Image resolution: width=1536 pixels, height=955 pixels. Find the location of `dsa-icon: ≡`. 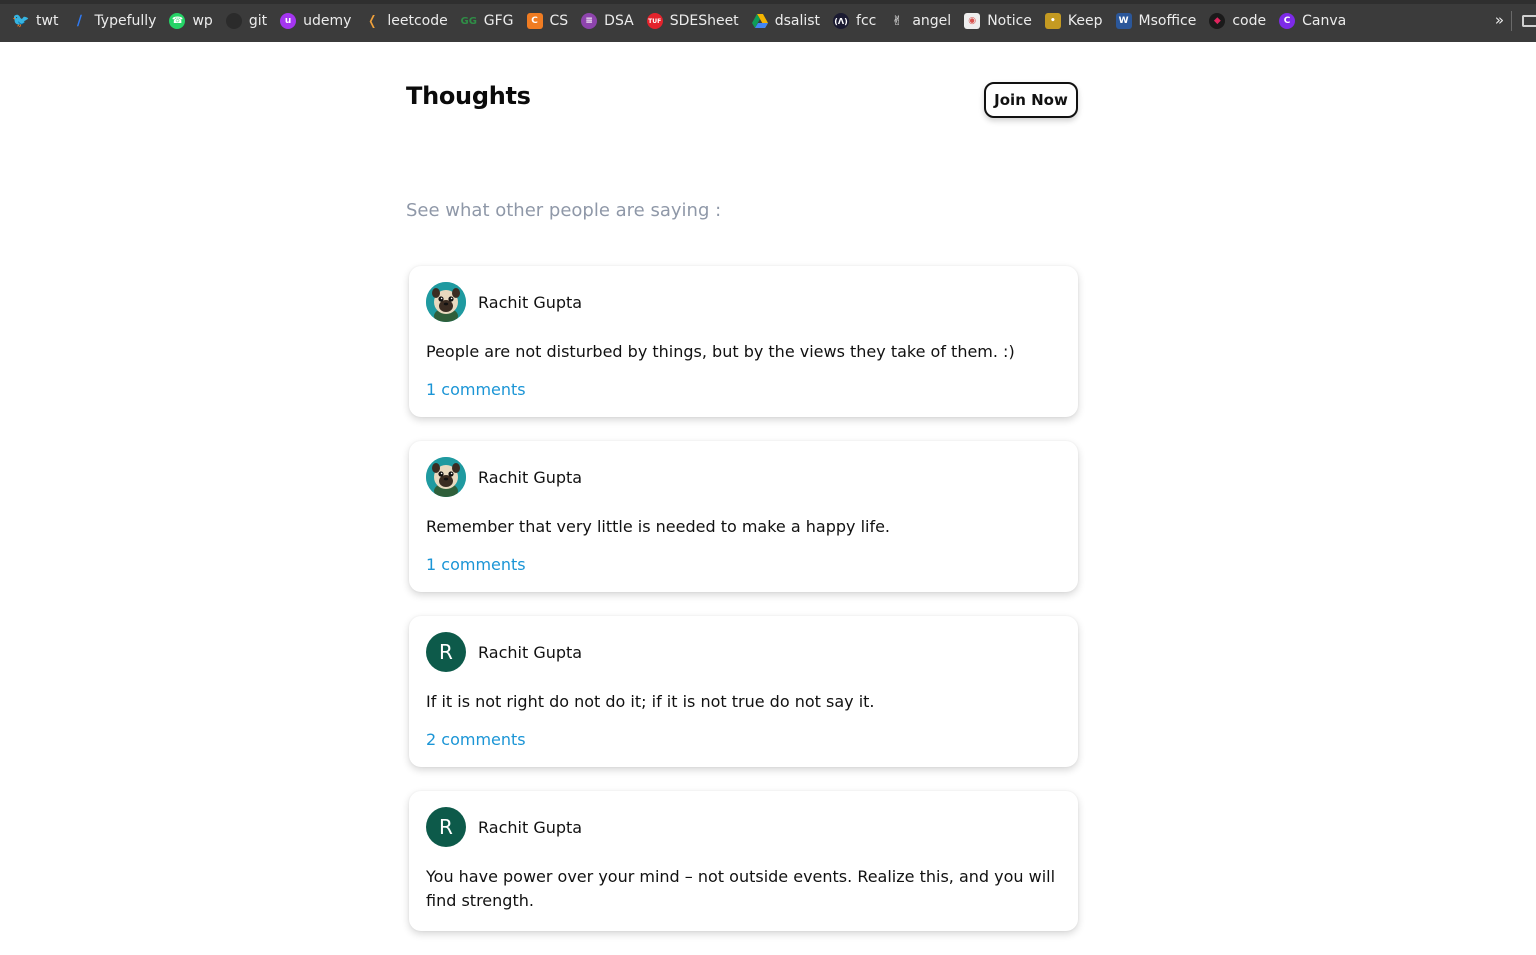

dsa-icon: ≡ is located at coordinates (589, 21).